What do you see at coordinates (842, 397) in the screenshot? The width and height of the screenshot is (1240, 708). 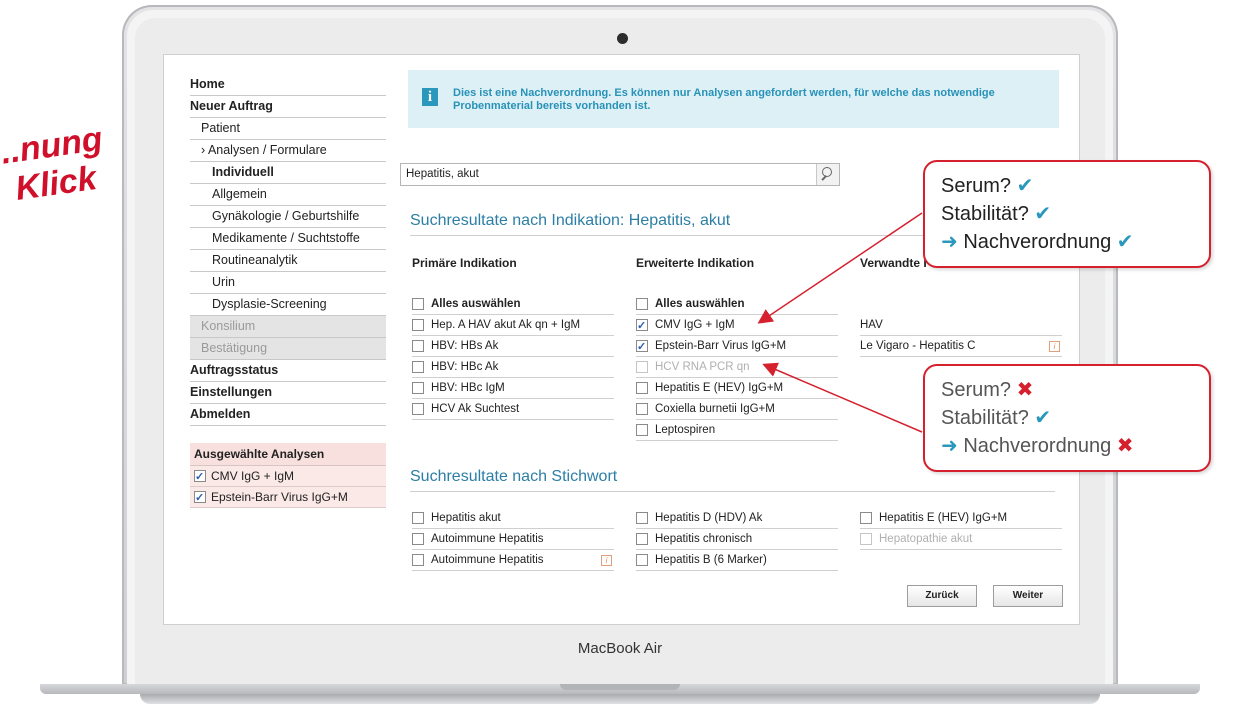 I see `arrow-to-hcv` at bounding box center [842, 397].